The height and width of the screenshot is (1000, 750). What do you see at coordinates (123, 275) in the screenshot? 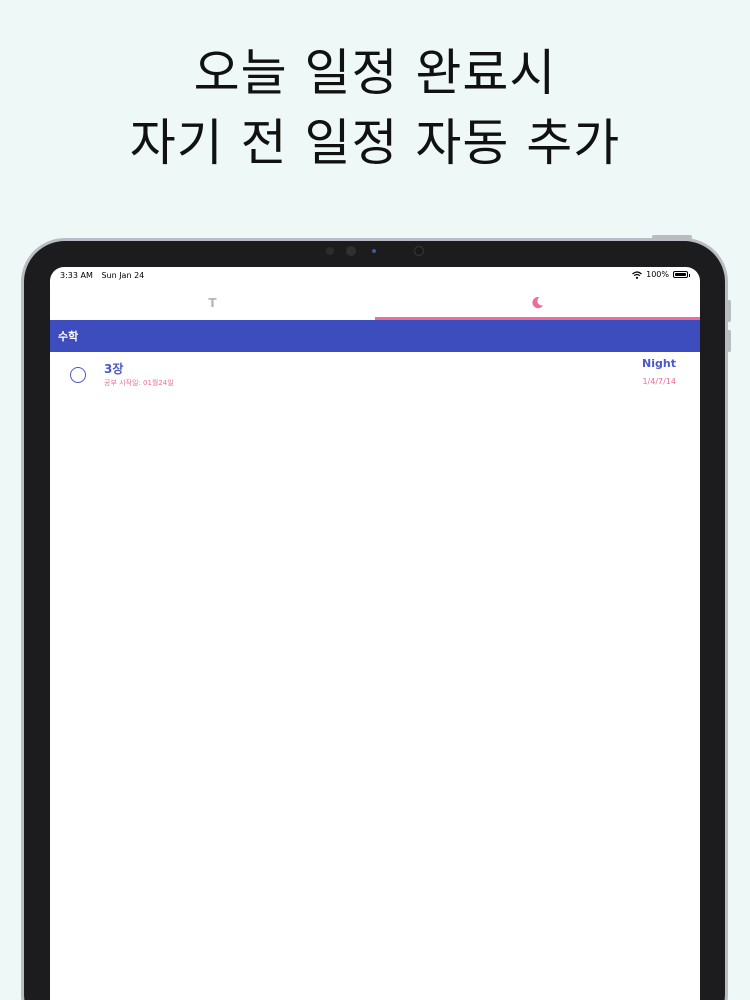
I see `status-date: Sun Jan 24` at bounding box center [123, 275].